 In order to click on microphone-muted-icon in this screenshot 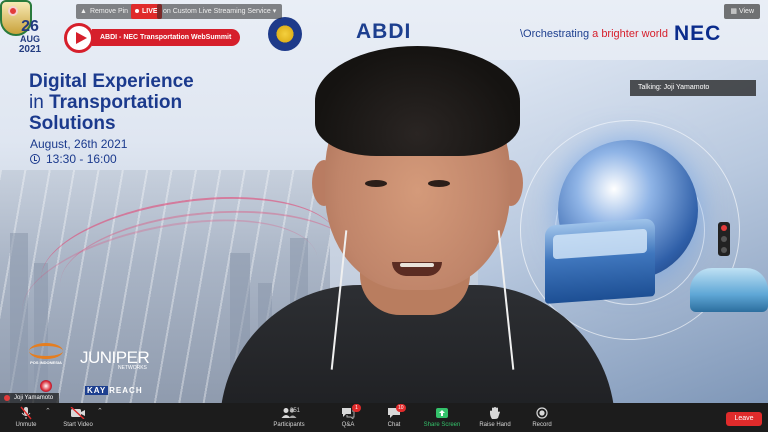, I will do `click(26, 412)`.